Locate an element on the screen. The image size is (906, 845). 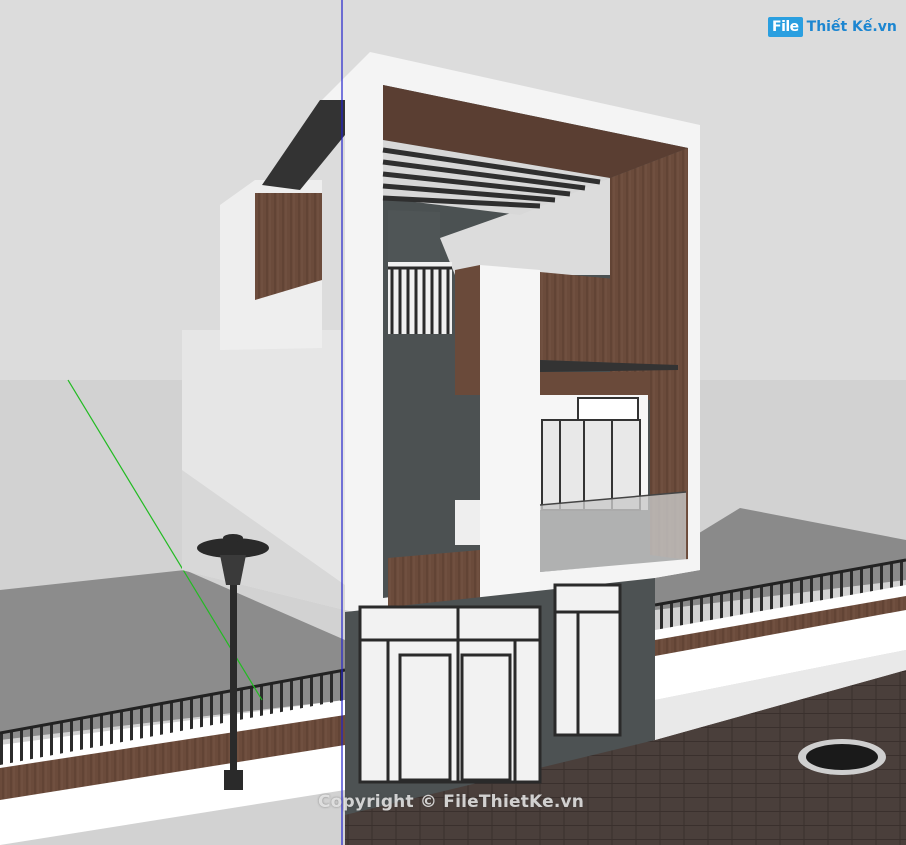
manhole-cover is located at coordinates (842, 757).